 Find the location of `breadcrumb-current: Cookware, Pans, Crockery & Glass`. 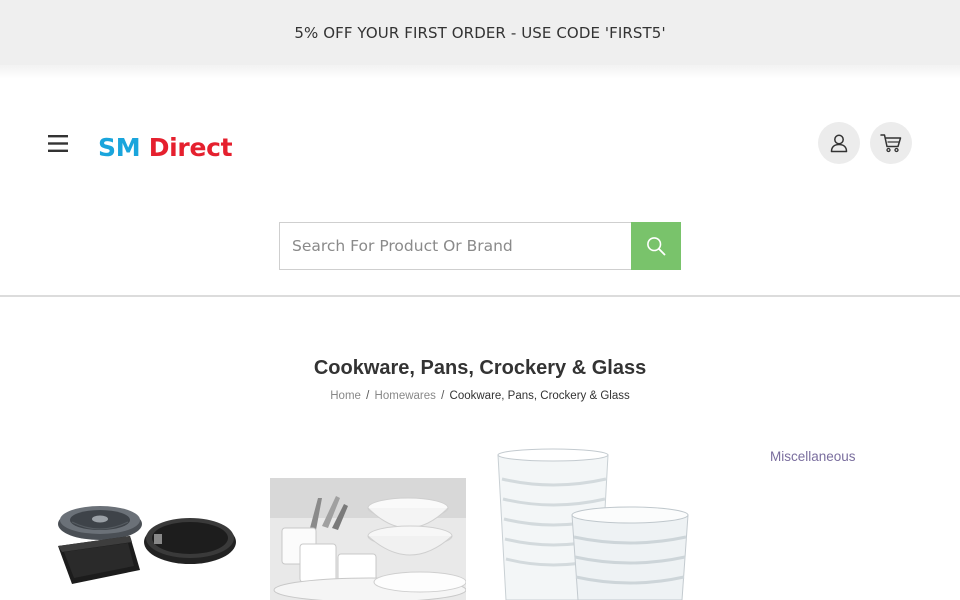

breadcrumb-current: Cookware, Pans, Crockery & Glass is located at coordinates (539, 396).